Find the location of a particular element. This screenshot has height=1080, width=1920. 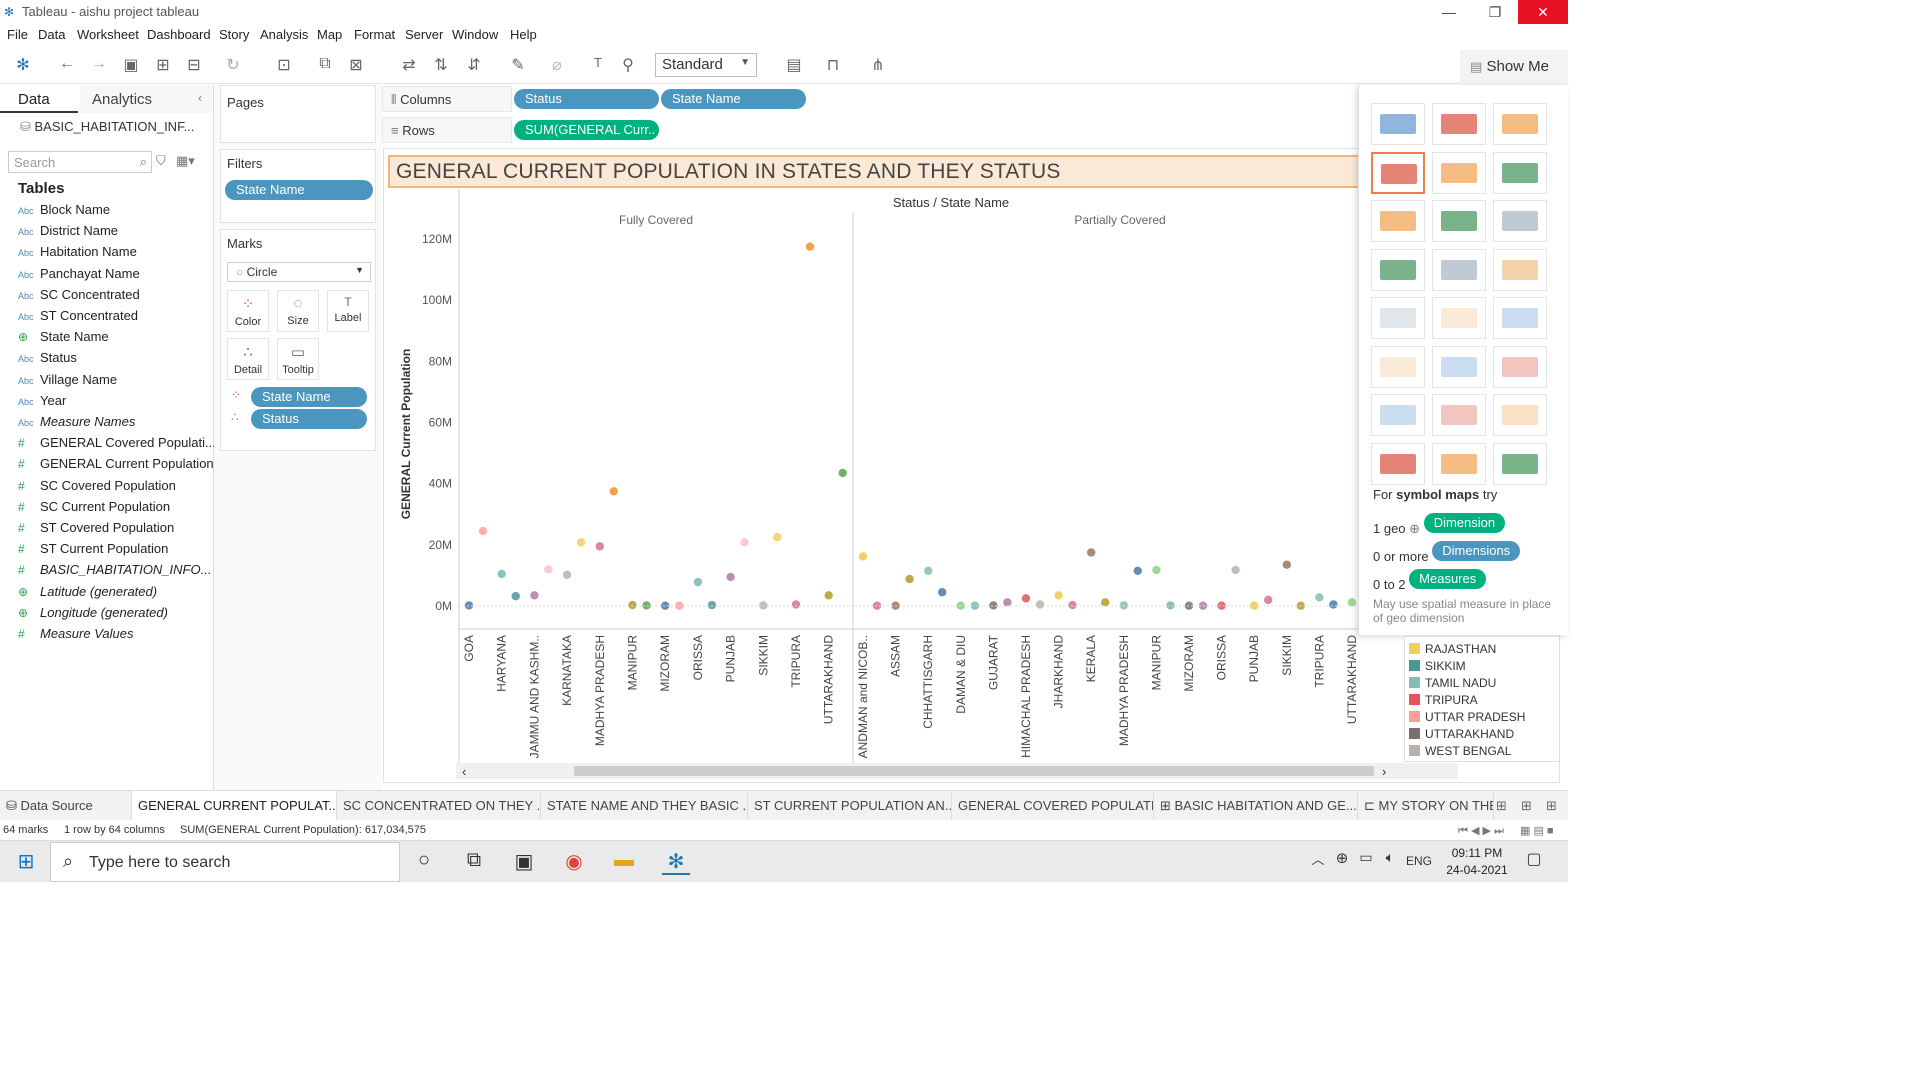

redo-icon: → is located at coordinates (99, 64).